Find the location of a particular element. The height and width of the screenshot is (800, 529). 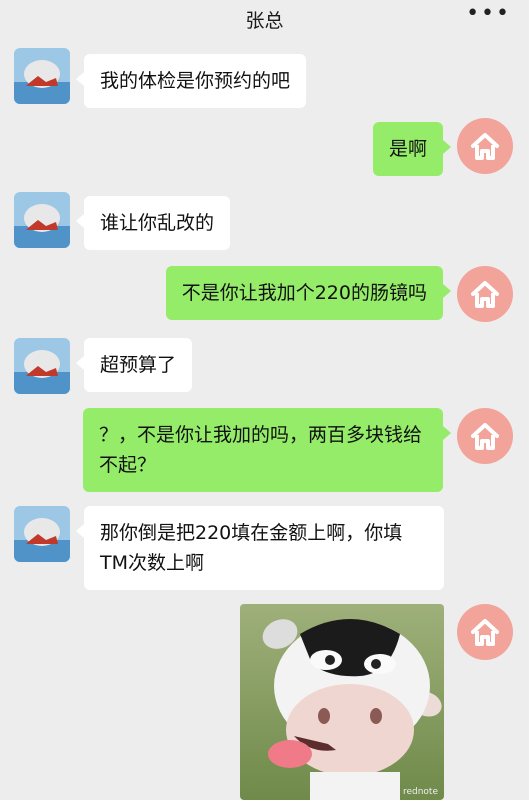

message-bubble-outgoing: 不是你让我加个220的肠镜吗 is located at coordinates (308, 293).